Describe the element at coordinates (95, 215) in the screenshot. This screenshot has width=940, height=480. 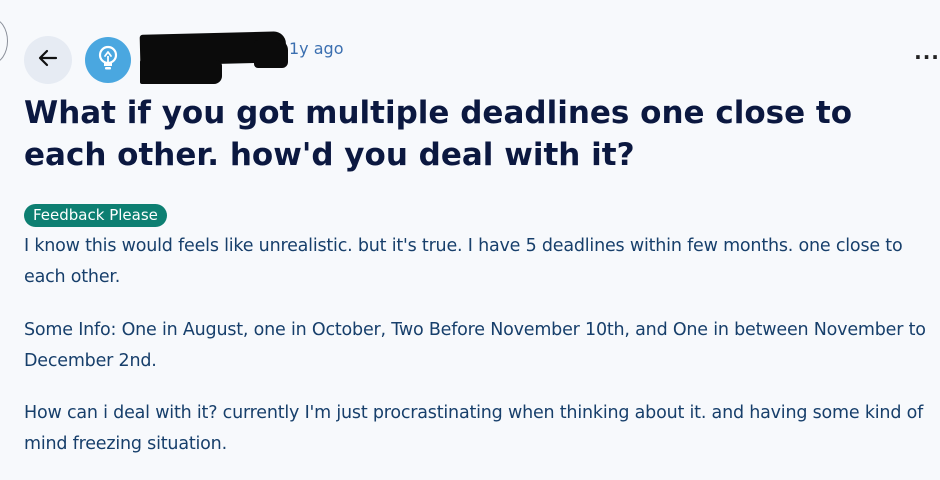
I see `post-flair: Feedback Please` at that location.